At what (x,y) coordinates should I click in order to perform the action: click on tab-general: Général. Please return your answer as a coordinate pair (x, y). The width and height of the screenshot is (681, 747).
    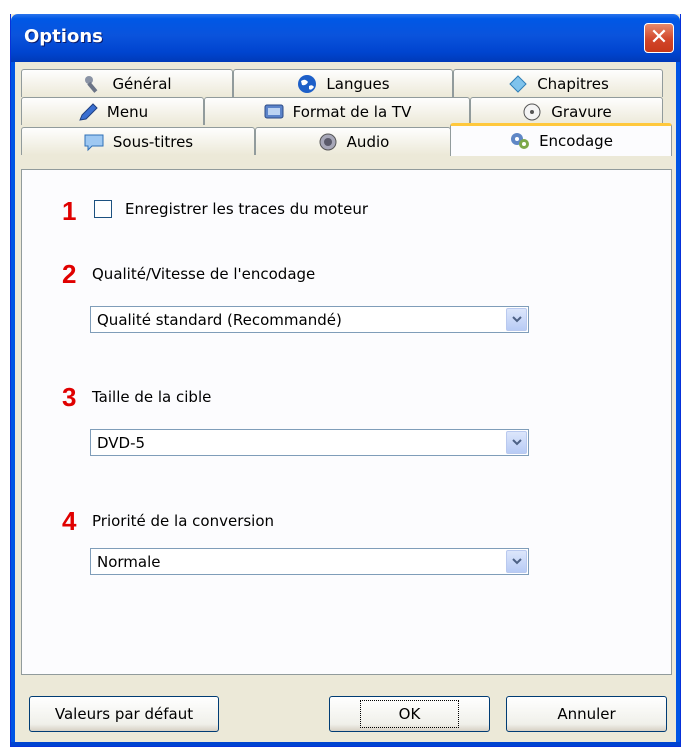
    Looking at the image, I should click on (127, 83).